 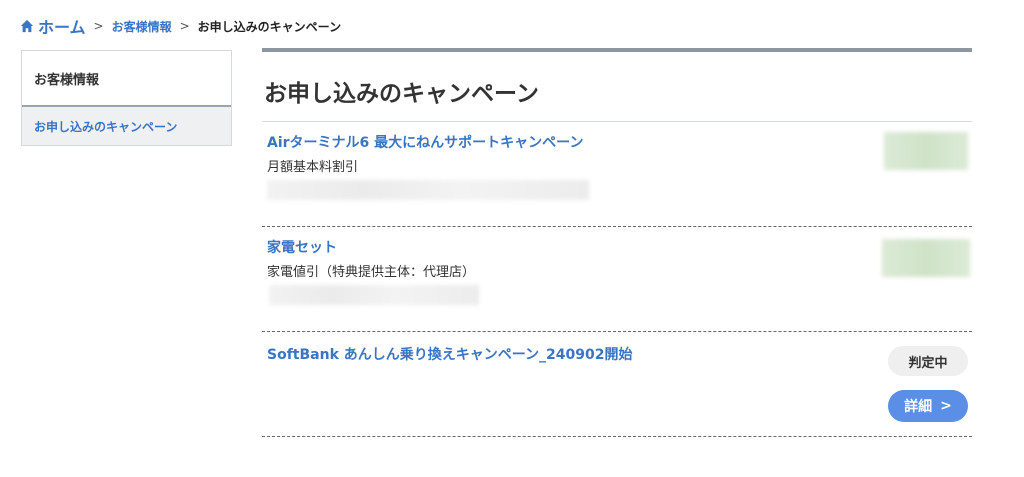 I want to click on status-badge: 判定中, so click(x=928, y=361).